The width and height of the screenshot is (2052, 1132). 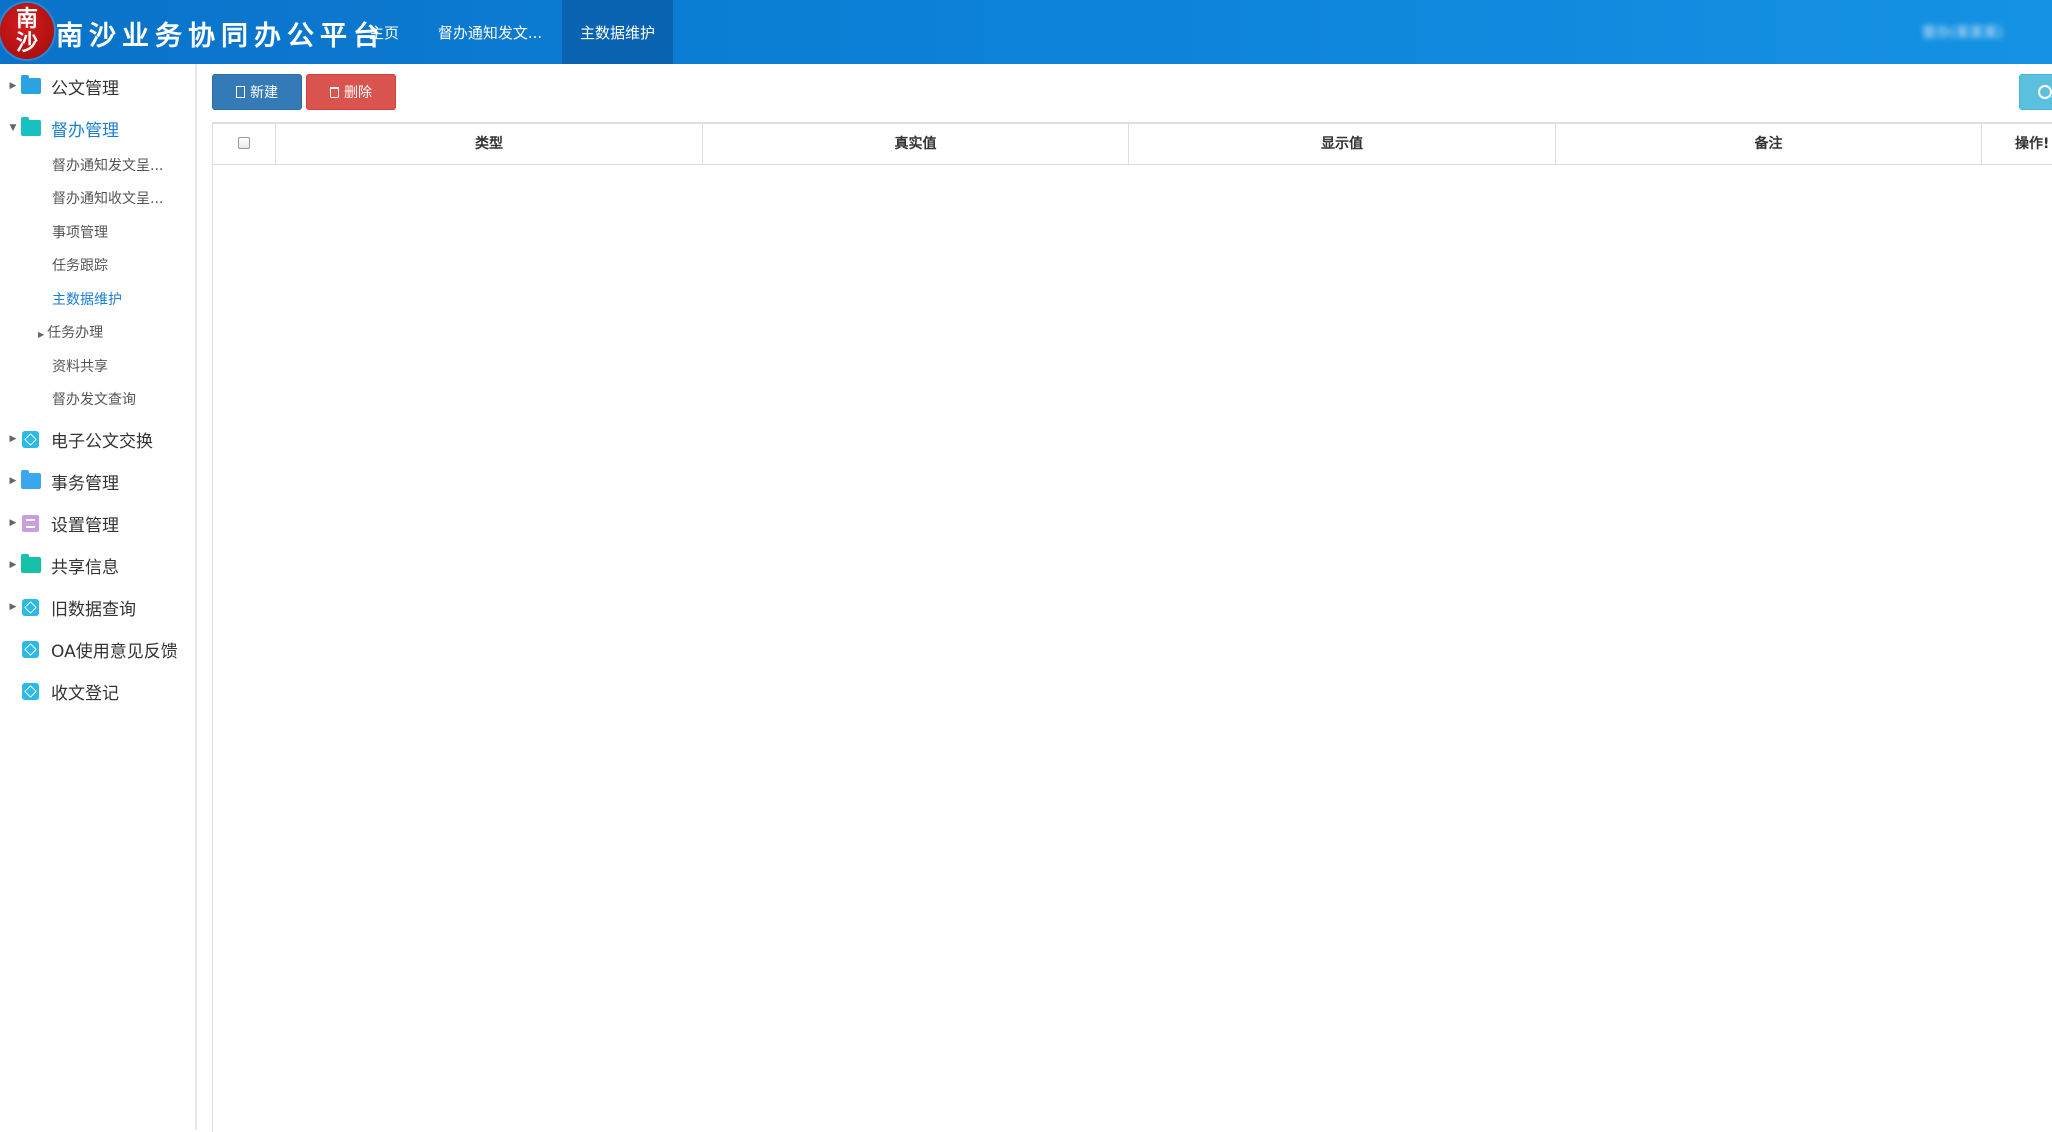 I want to click on new-button-label: 新建, so click(x=264, y=93).